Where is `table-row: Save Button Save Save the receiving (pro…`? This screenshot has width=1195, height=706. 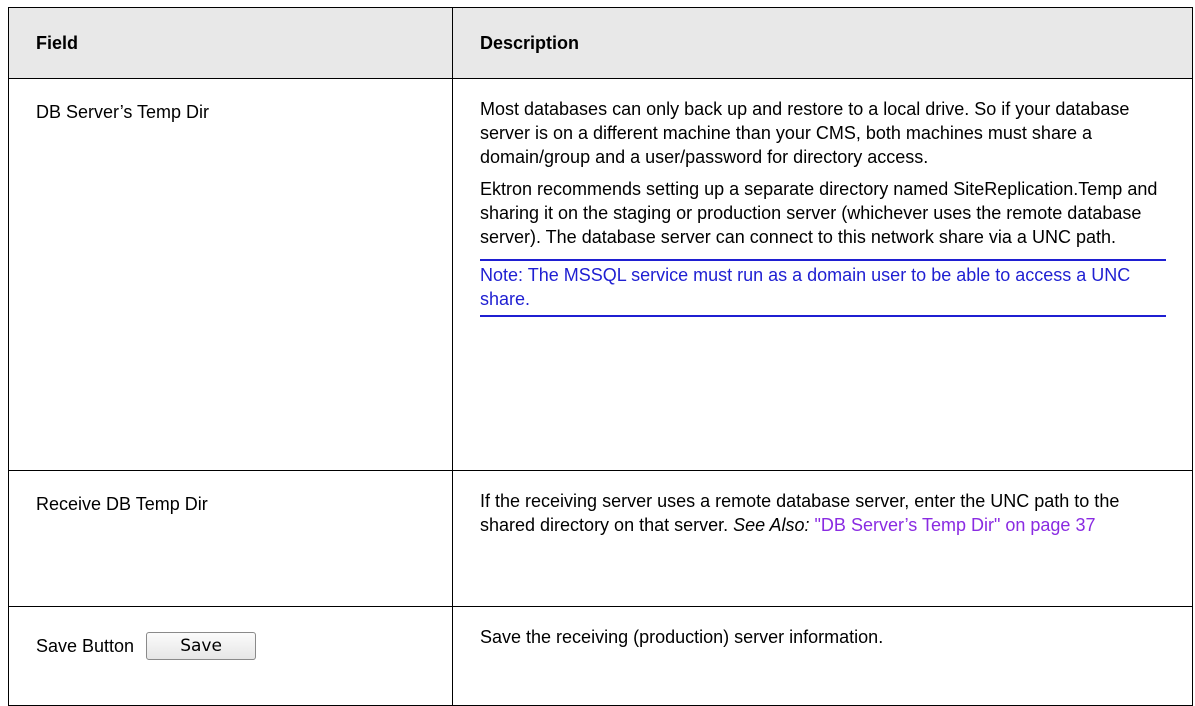
table-row: Save Button Save Save the receiving (pro… is located at coordinates (600, 656).